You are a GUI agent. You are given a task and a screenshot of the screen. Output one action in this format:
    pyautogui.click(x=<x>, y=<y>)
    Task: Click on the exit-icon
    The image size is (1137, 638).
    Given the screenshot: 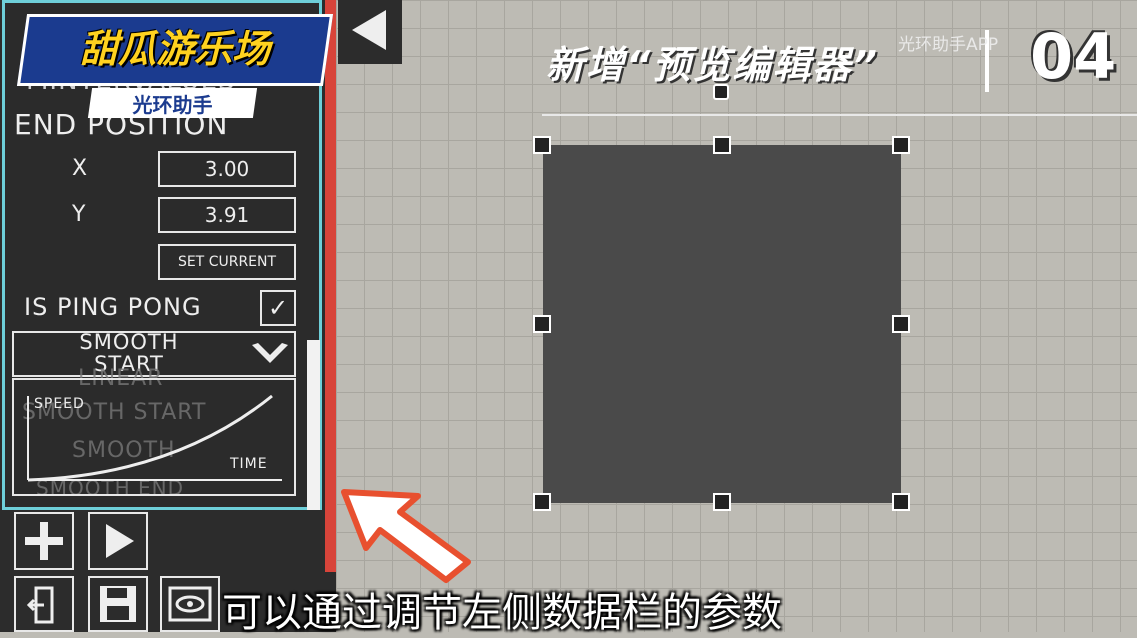 What is the action you would take?
    pyautogui.click(x=40, y=605)
    